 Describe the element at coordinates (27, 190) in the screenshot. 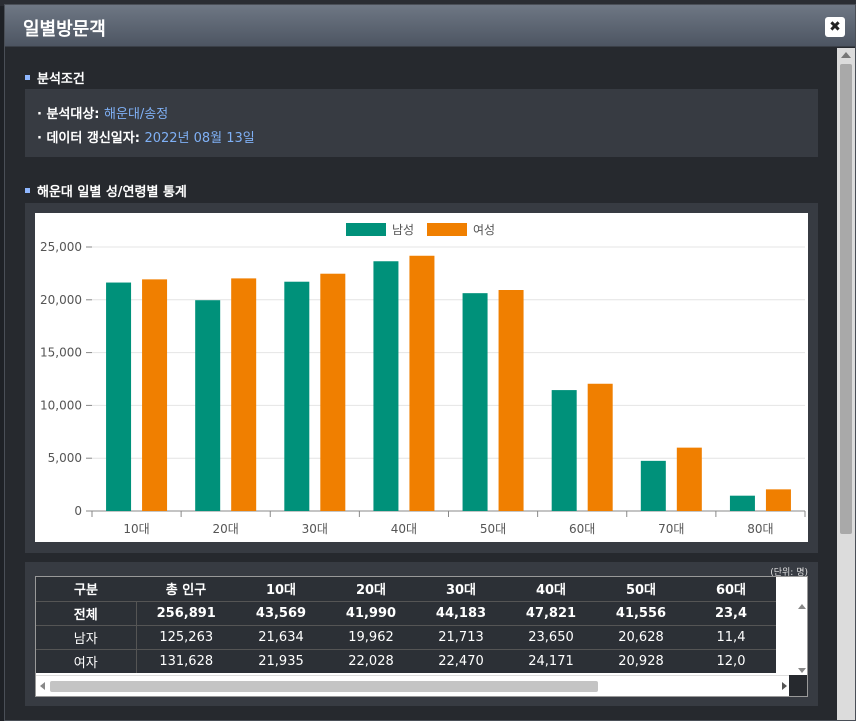

I see `section-bullet-icon` at that location.